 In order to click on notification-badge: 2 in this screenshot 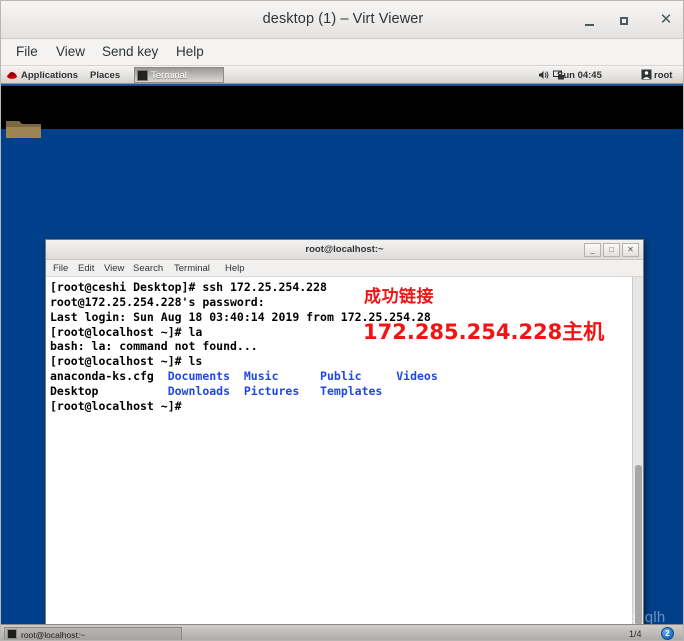, I will do `click(667, 633)`.